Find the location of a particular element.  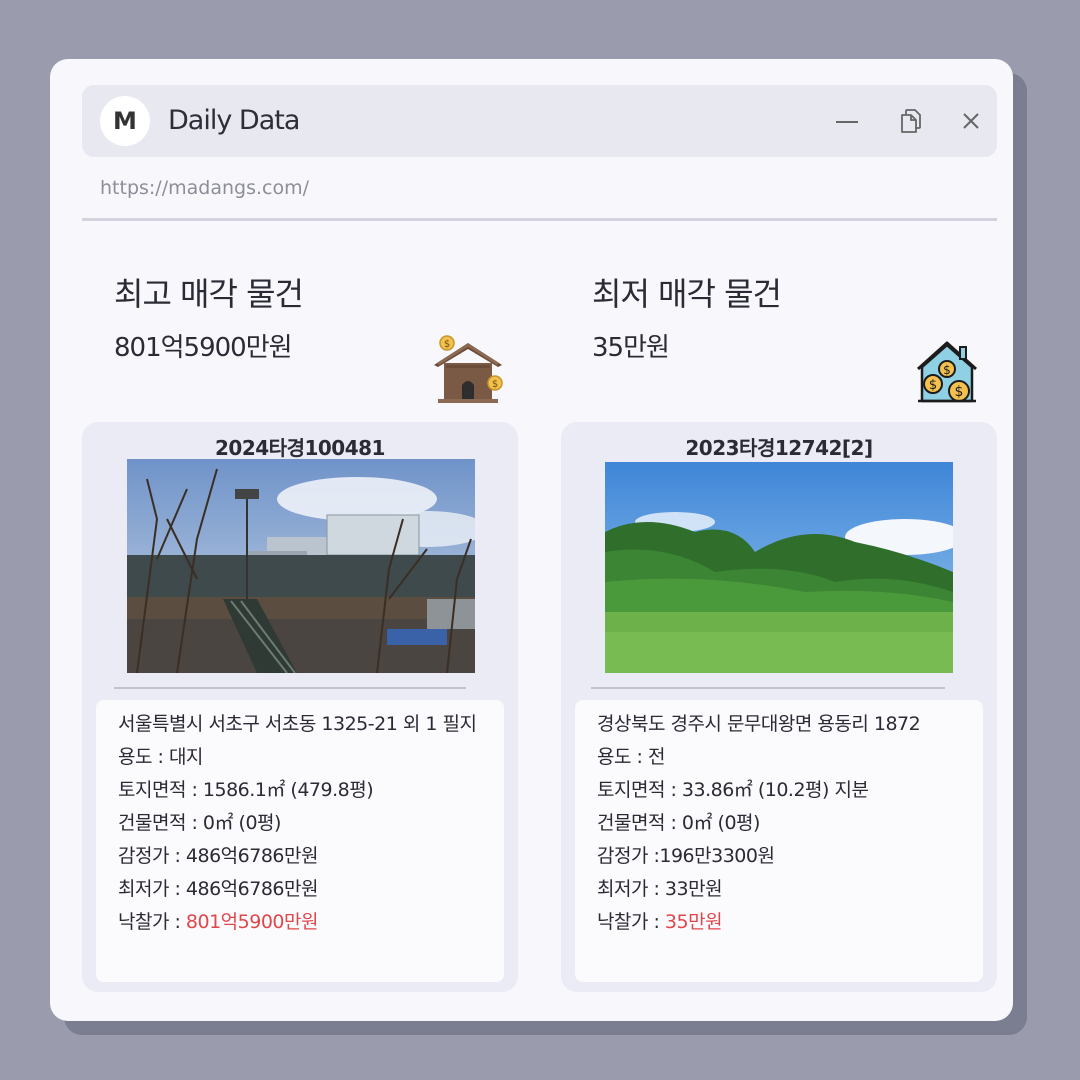

case-number: 2024타경100481 is located at coordinates (300, 448).